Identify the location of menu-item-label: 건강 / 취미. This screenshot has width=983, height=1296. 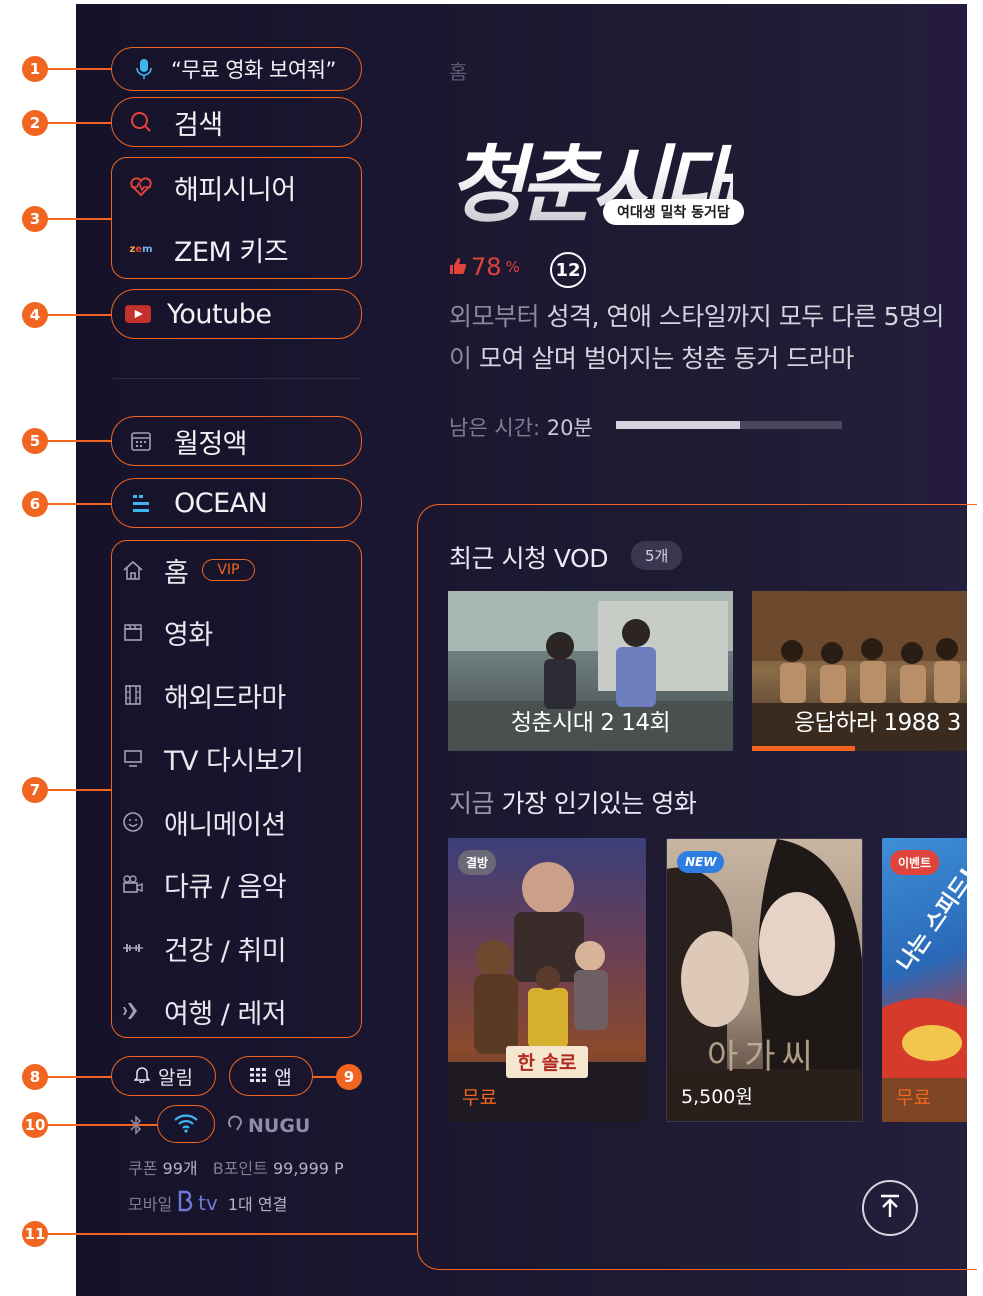
(225, 951).